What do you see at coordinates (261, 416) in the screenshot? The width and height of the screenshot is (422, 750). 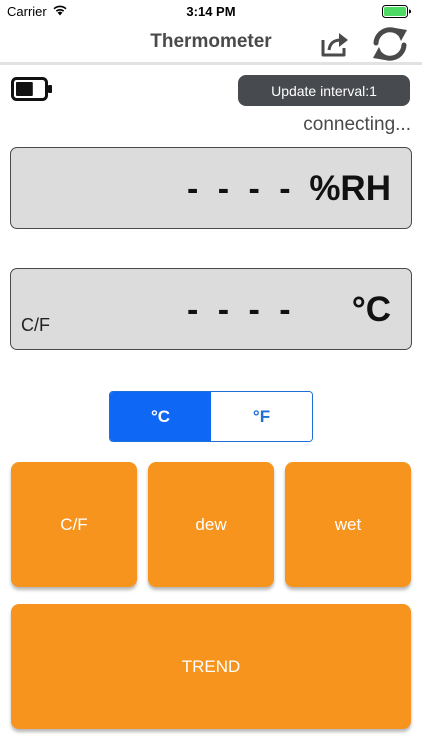 I see `fahrenheit-segment: °F` at bounding box center [261, 416].